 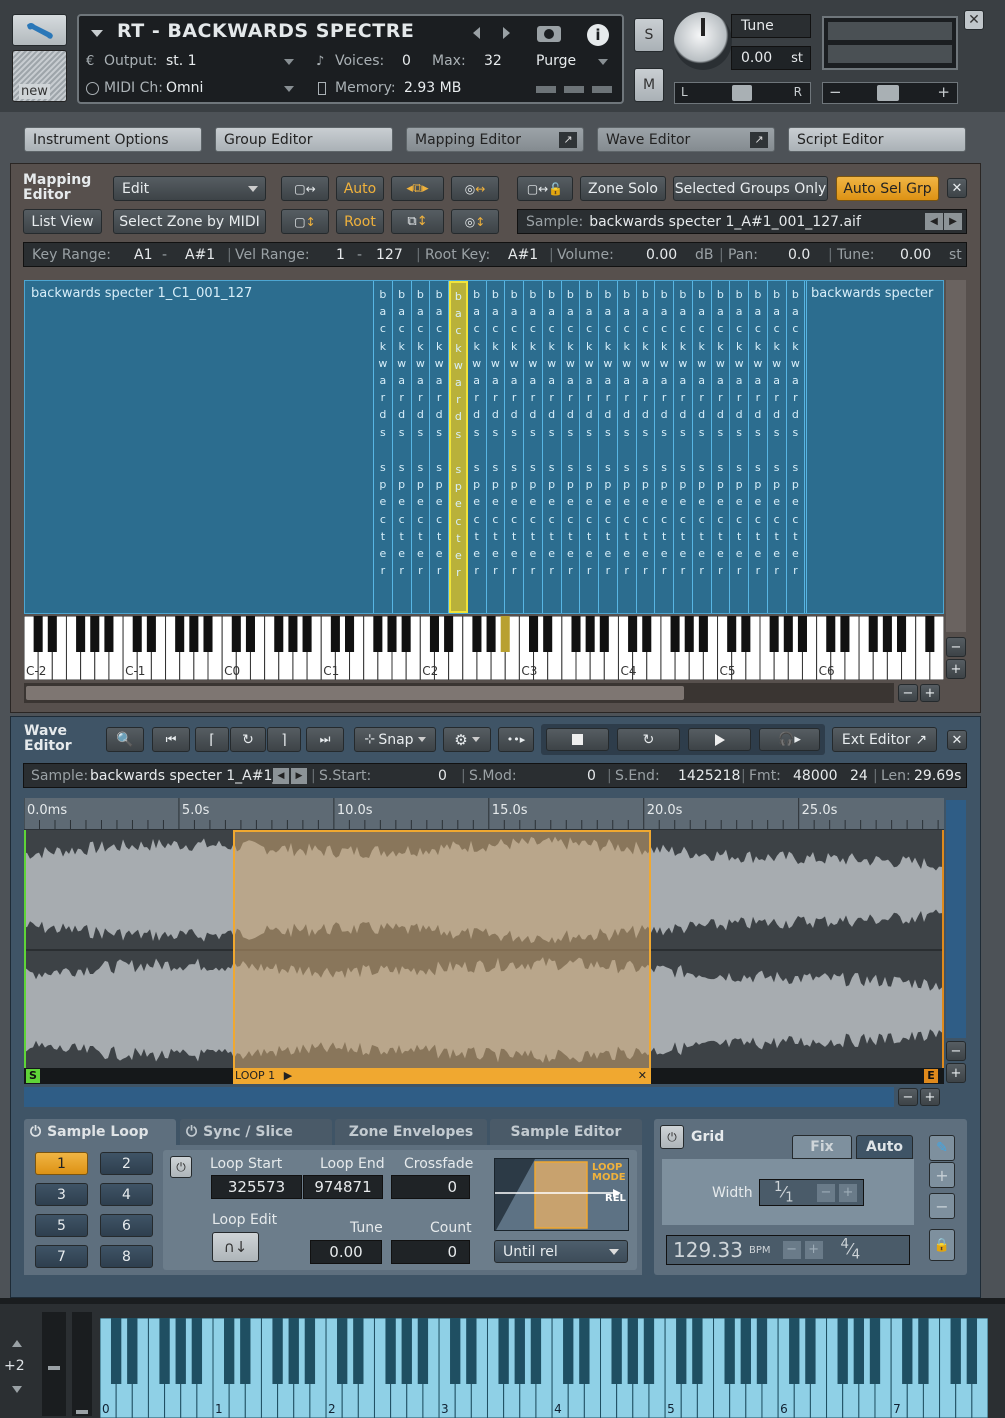 What do you see at coordinates (417, 188) in the screenshot?
I see `move-zones-button: ◂⧉▸` at bounding box center [417, 188].